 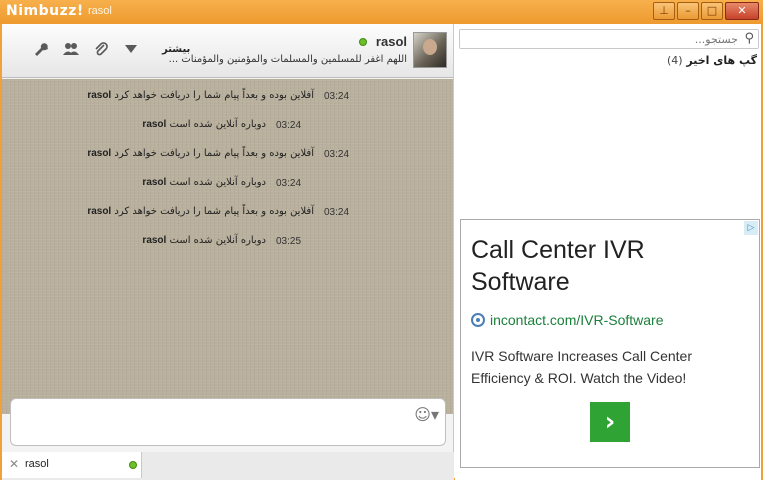 I want to click on recent-chats-header: گپ های اخیر (4), so click(x=712, y=60).